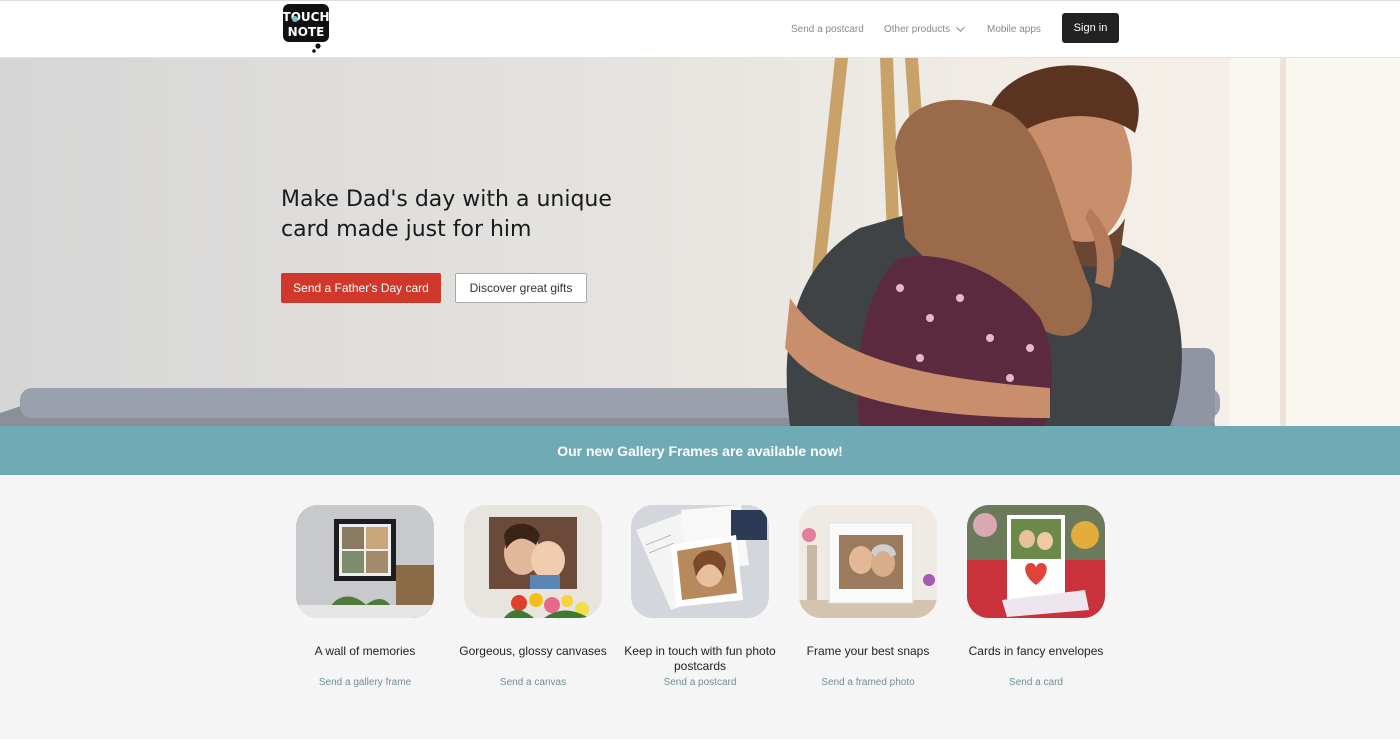  I want to click on touchnote-logo: TOUCH NOTE, so click(307, 29).